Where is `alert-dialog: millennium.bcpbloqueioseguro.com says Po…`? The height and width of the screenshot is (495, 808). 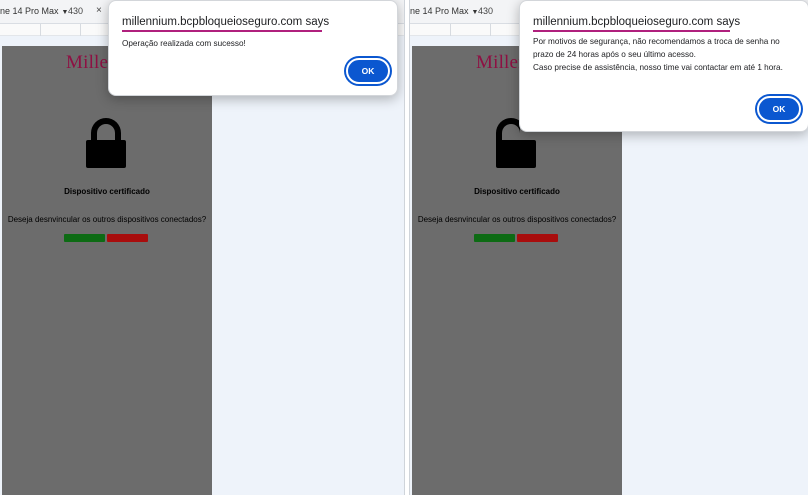 alert-dialog: millennium.bcpbloqueioseguro.com says Po… is located at coordinates (663, 66).